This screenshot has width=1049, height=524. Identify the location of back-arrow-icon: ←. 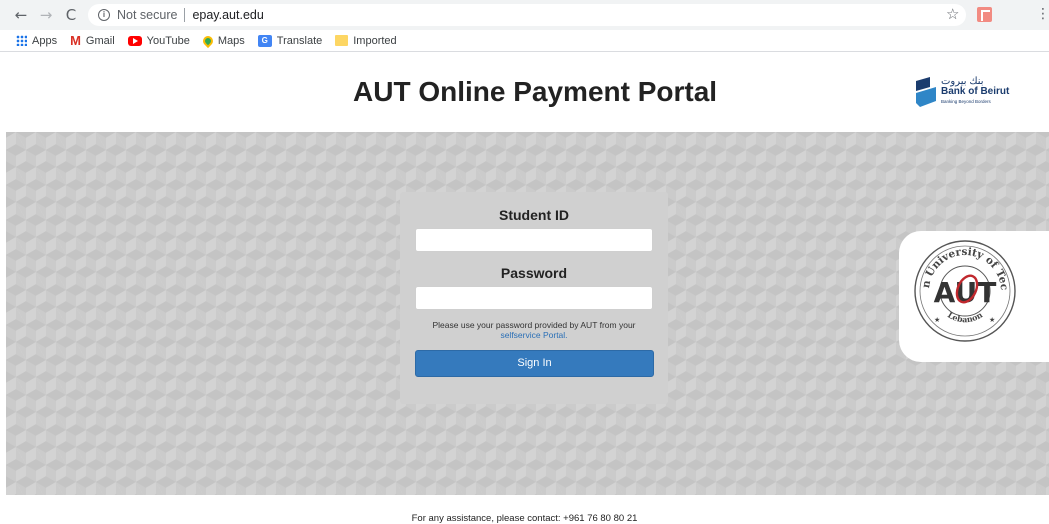
(21, 15).